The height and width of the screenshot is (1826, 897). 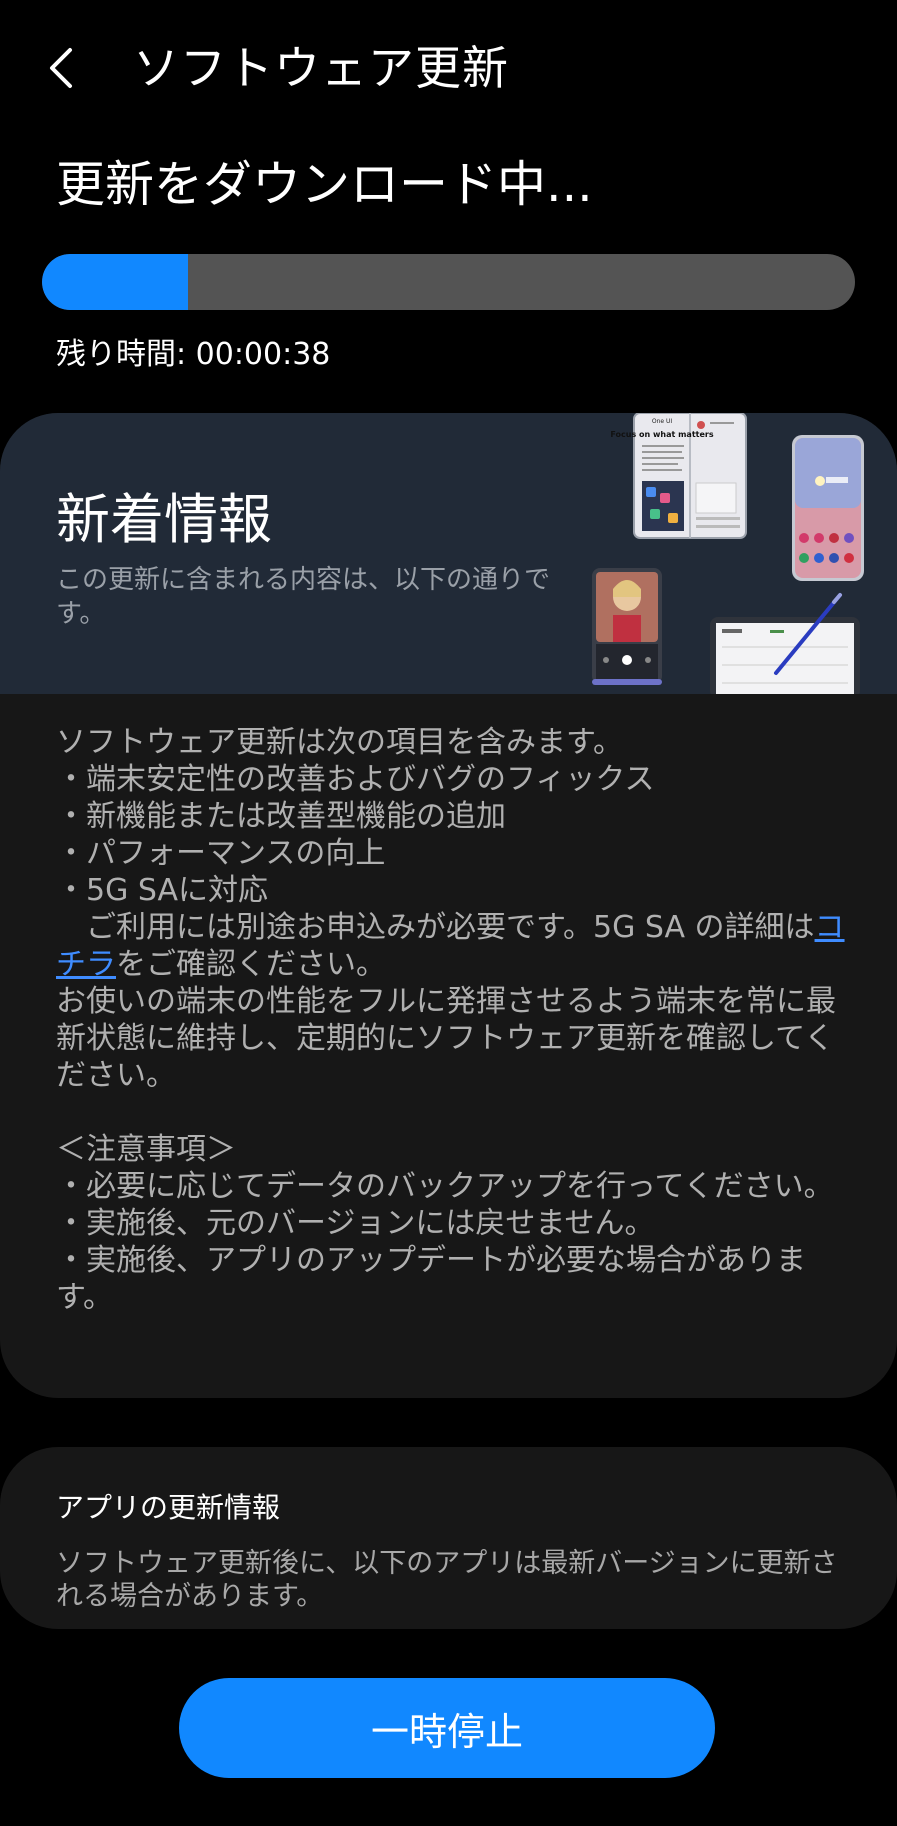 What do you see at coordinates (221, 853) in the screenshot?
I see `notes-bullet: ・パフォーマンスの向上` at bounding box center [221, 853].